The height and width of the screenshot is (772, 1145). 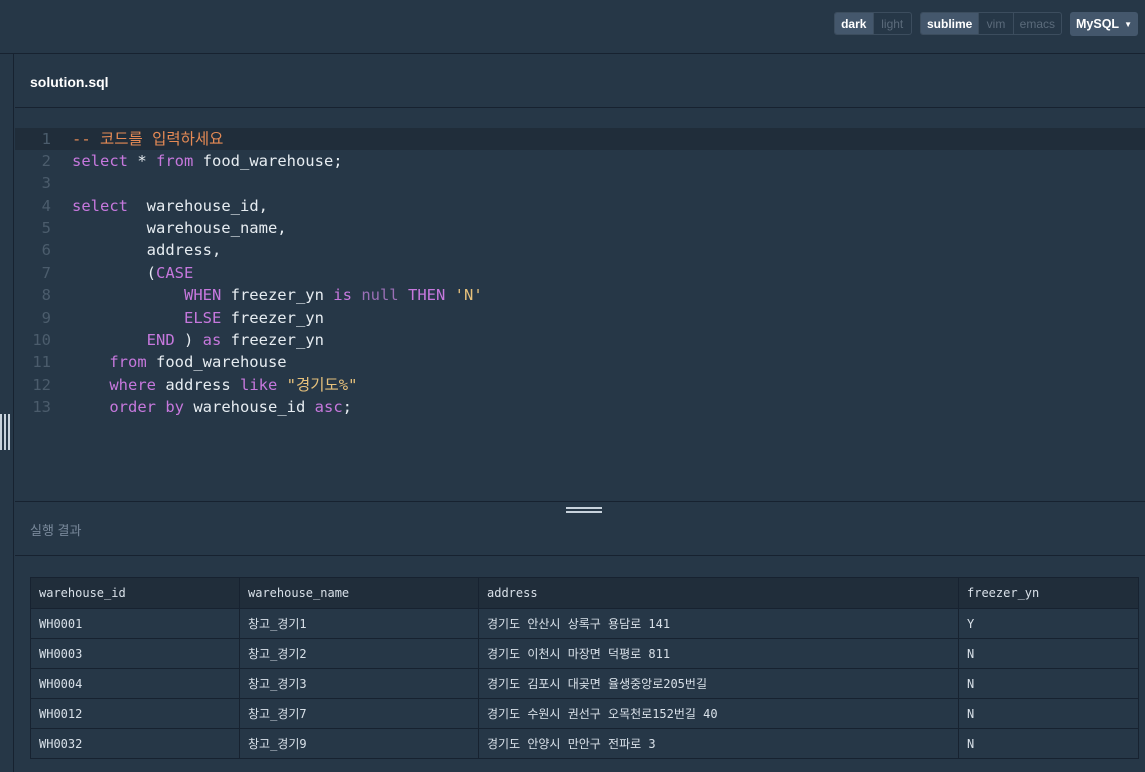 I want to click on table-cell: WH0012, so click(x=135, y=713).